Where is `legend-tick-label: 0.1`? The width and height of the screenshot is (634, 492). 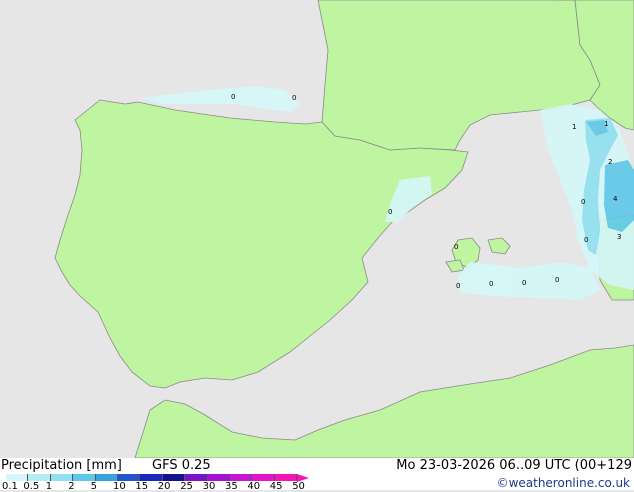 legend-tick-label: 0.1 is located at coordinates (10, 486).